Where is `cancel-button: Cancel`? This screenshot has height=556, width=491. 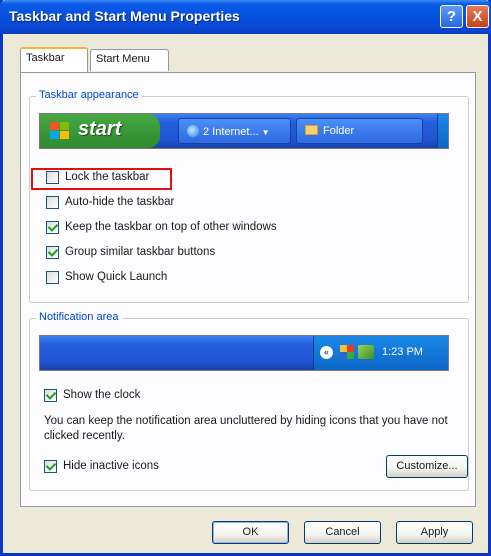
cancel-button: Cancel is located at coordinates (342, 532).